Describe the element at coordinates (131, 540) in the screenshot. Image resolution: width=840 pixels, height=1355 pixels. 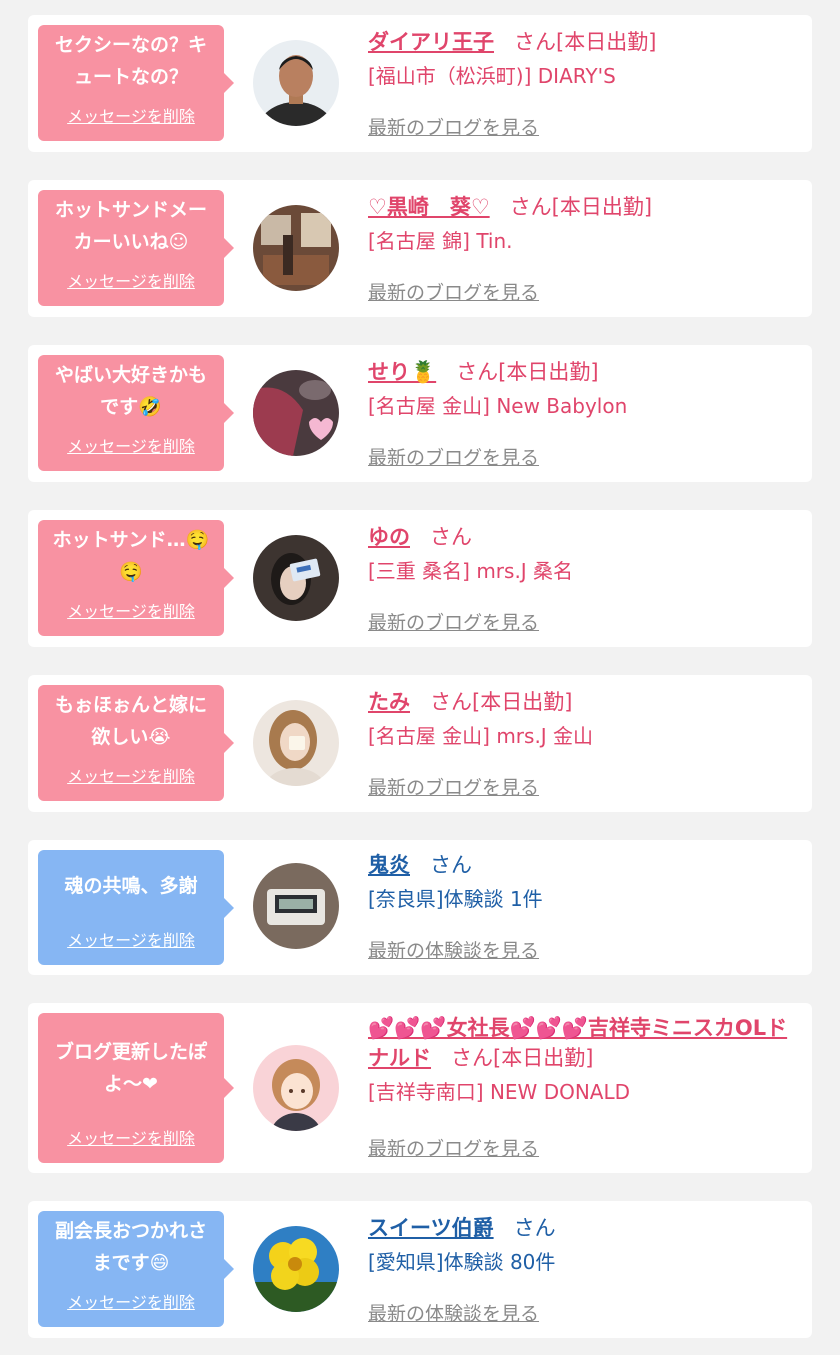
I see `message-line: ホットサンド…🤤` at that location.